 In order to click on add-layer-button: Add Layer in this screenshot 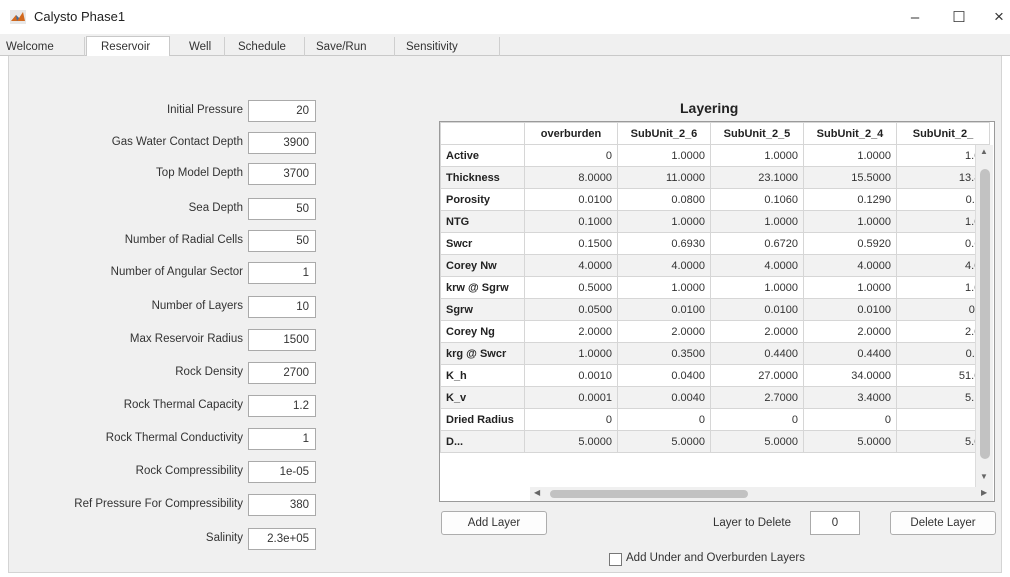, I will do `click(494, 523)`.